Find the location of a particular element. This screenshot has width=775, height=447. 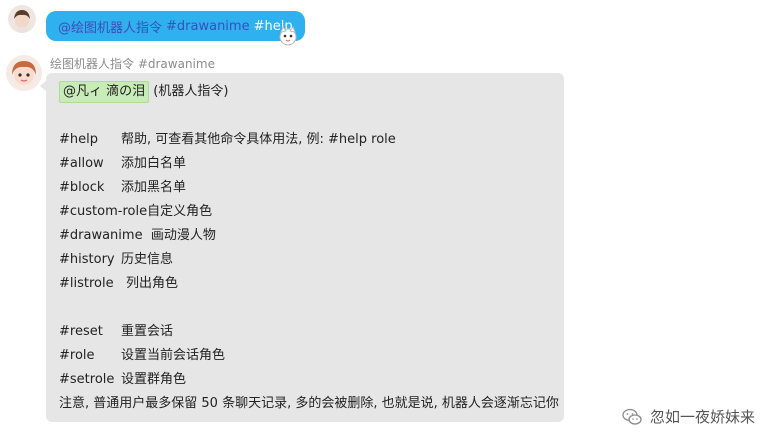

command-description: 历史信息 is located at coordinates (147, 259).